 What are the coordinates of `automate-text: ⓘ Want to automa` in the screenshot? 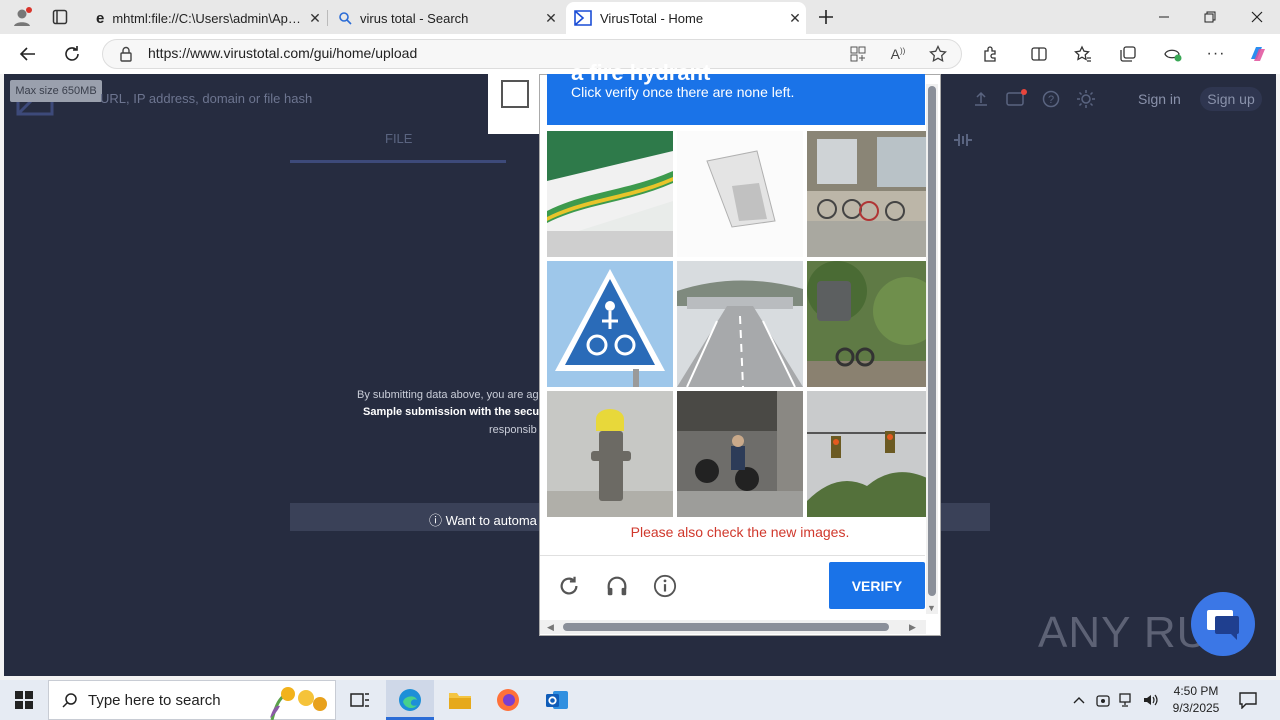 It's located at (483, 519).